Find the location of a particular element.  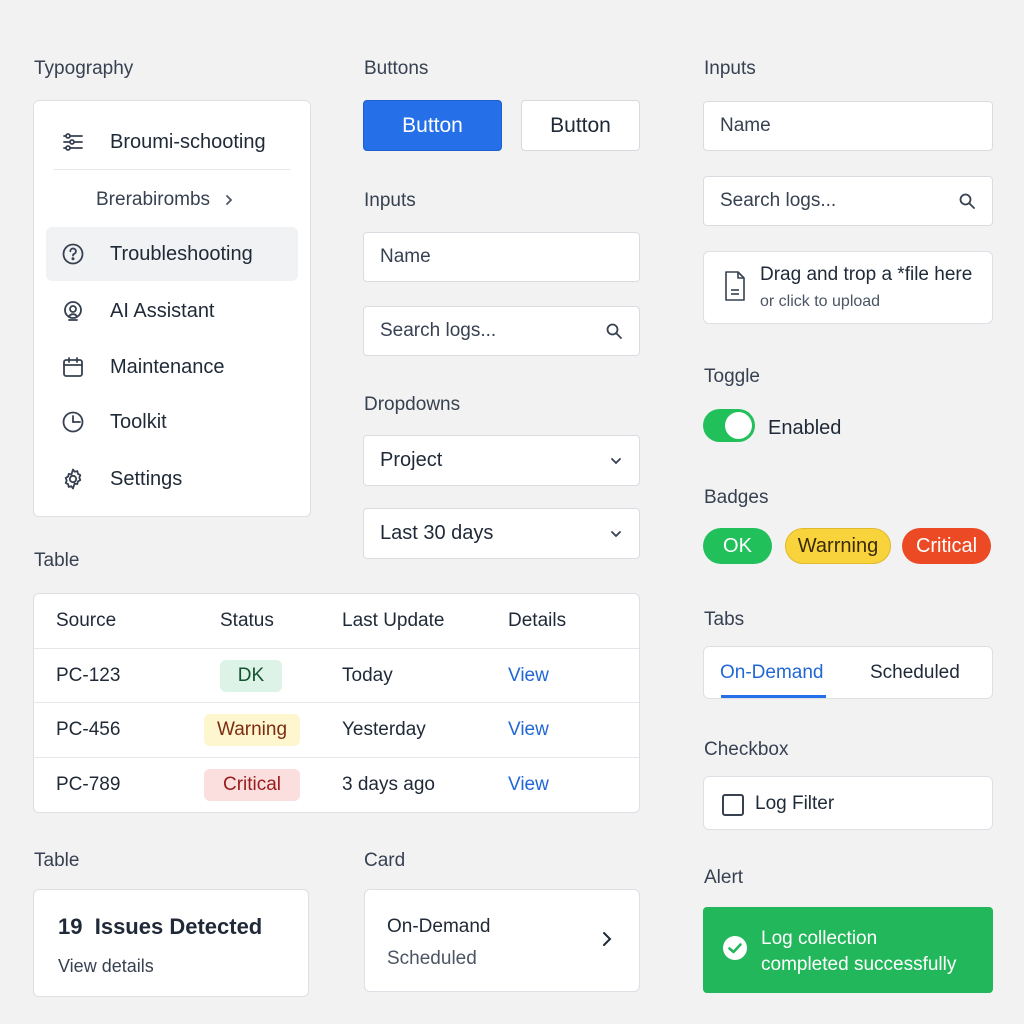

section-title-table: Table is located at coordinates (57, 560).